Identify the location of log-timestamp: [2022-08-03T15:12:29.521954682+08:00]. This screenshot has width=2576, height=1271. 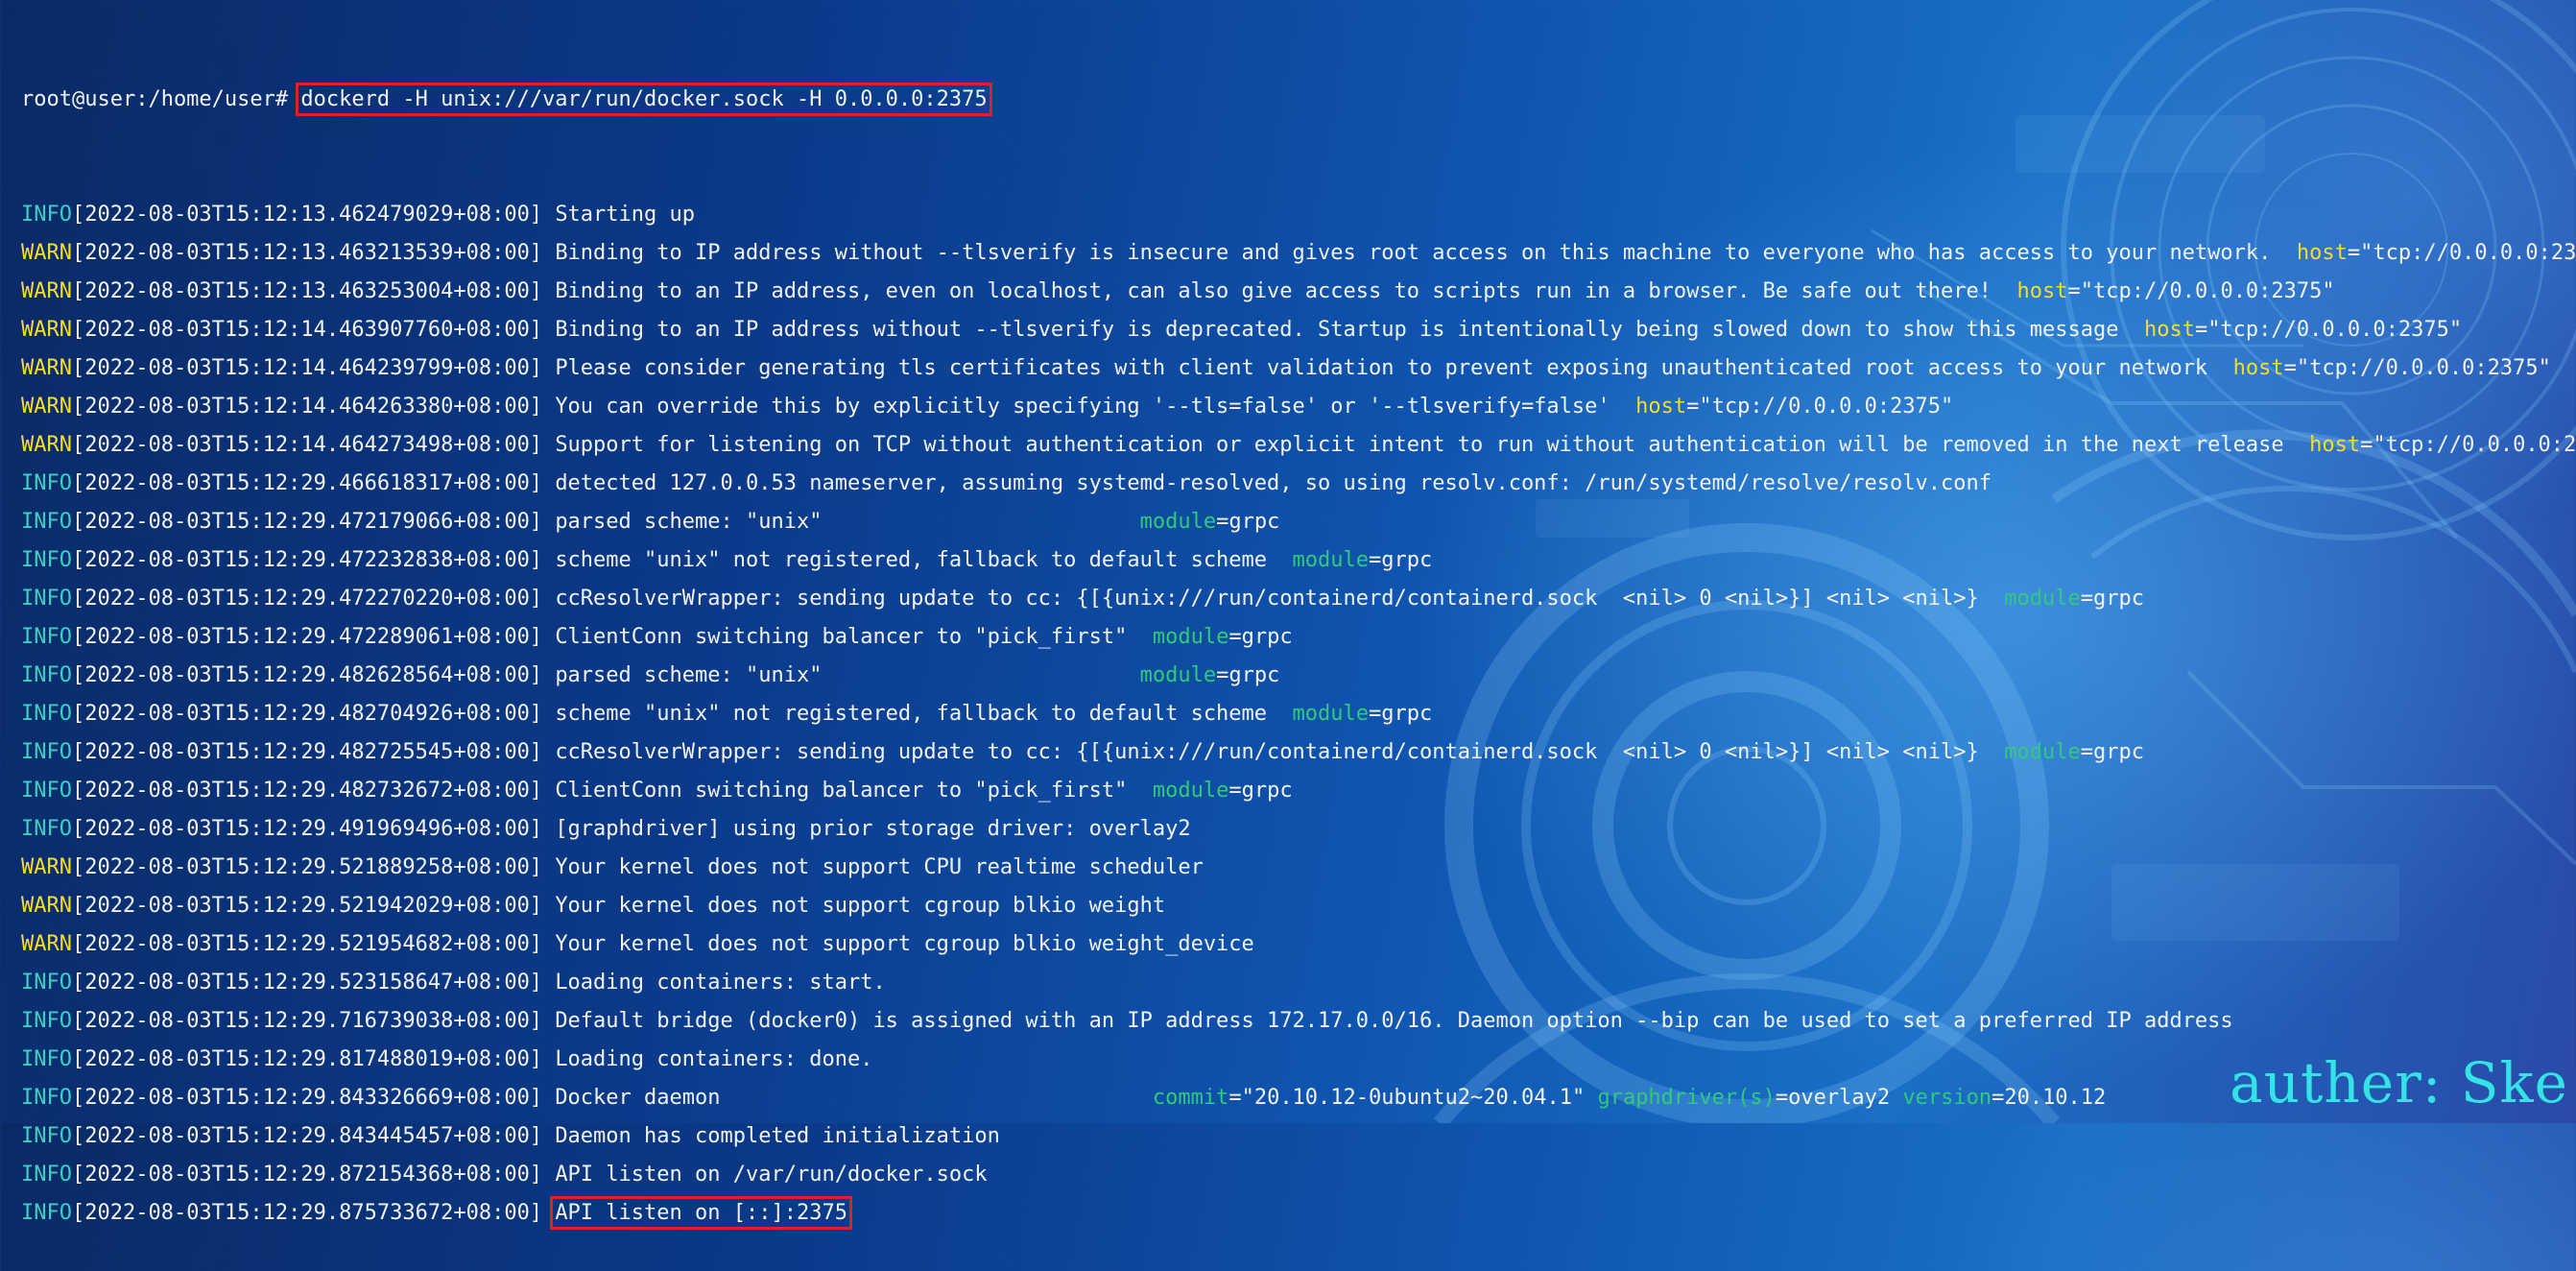
(307, 944).